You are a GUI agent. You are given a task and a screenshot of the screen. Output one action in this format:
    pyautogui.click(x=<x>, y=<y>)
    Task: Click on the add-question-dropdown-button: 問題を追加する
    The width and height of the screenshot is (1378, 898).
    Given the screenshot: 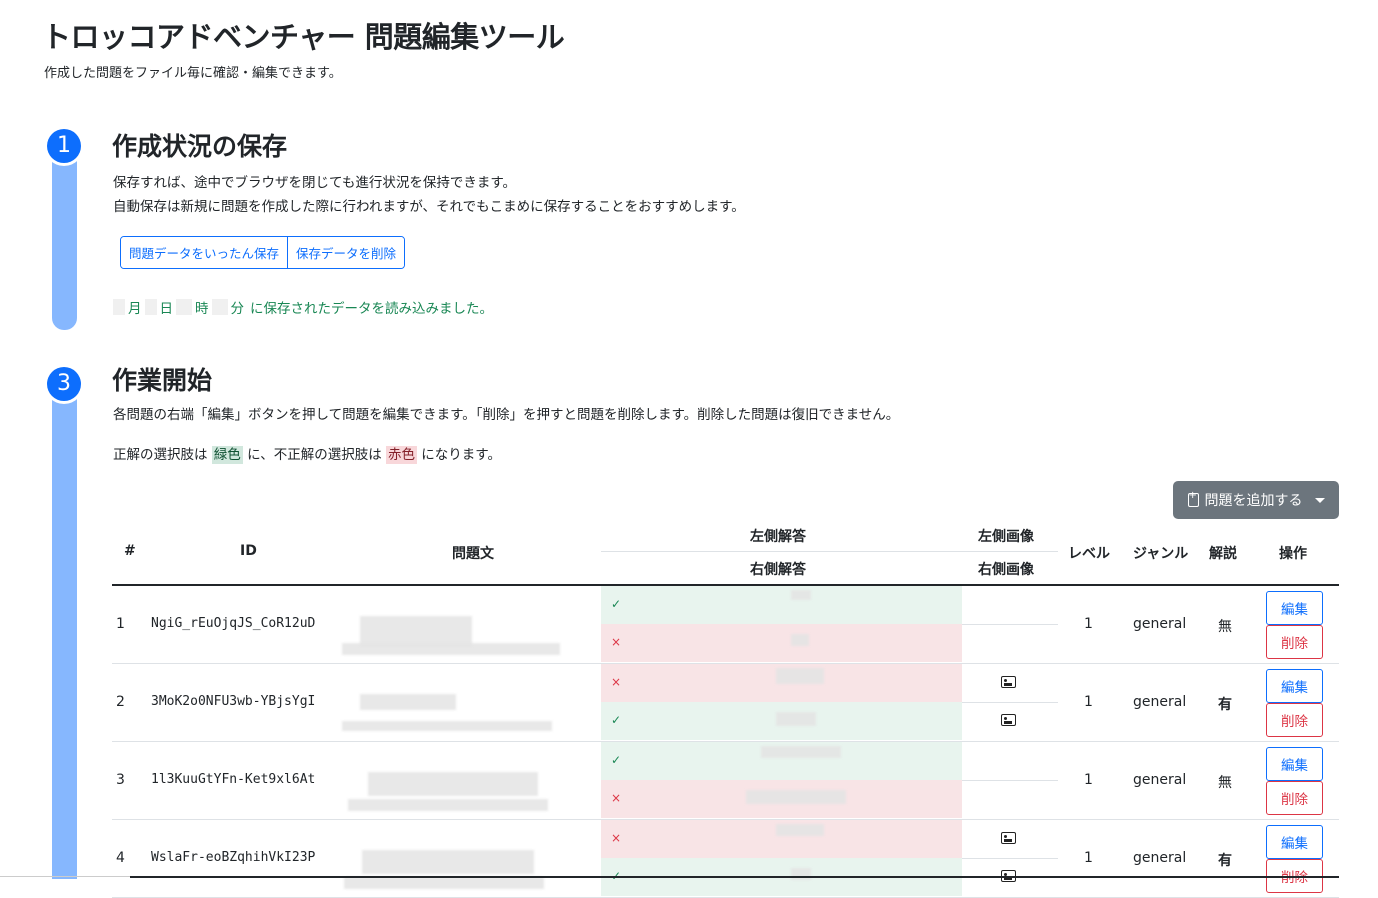 What is the action you would take?
    pyautogui.click(x=1256, y=500)
    